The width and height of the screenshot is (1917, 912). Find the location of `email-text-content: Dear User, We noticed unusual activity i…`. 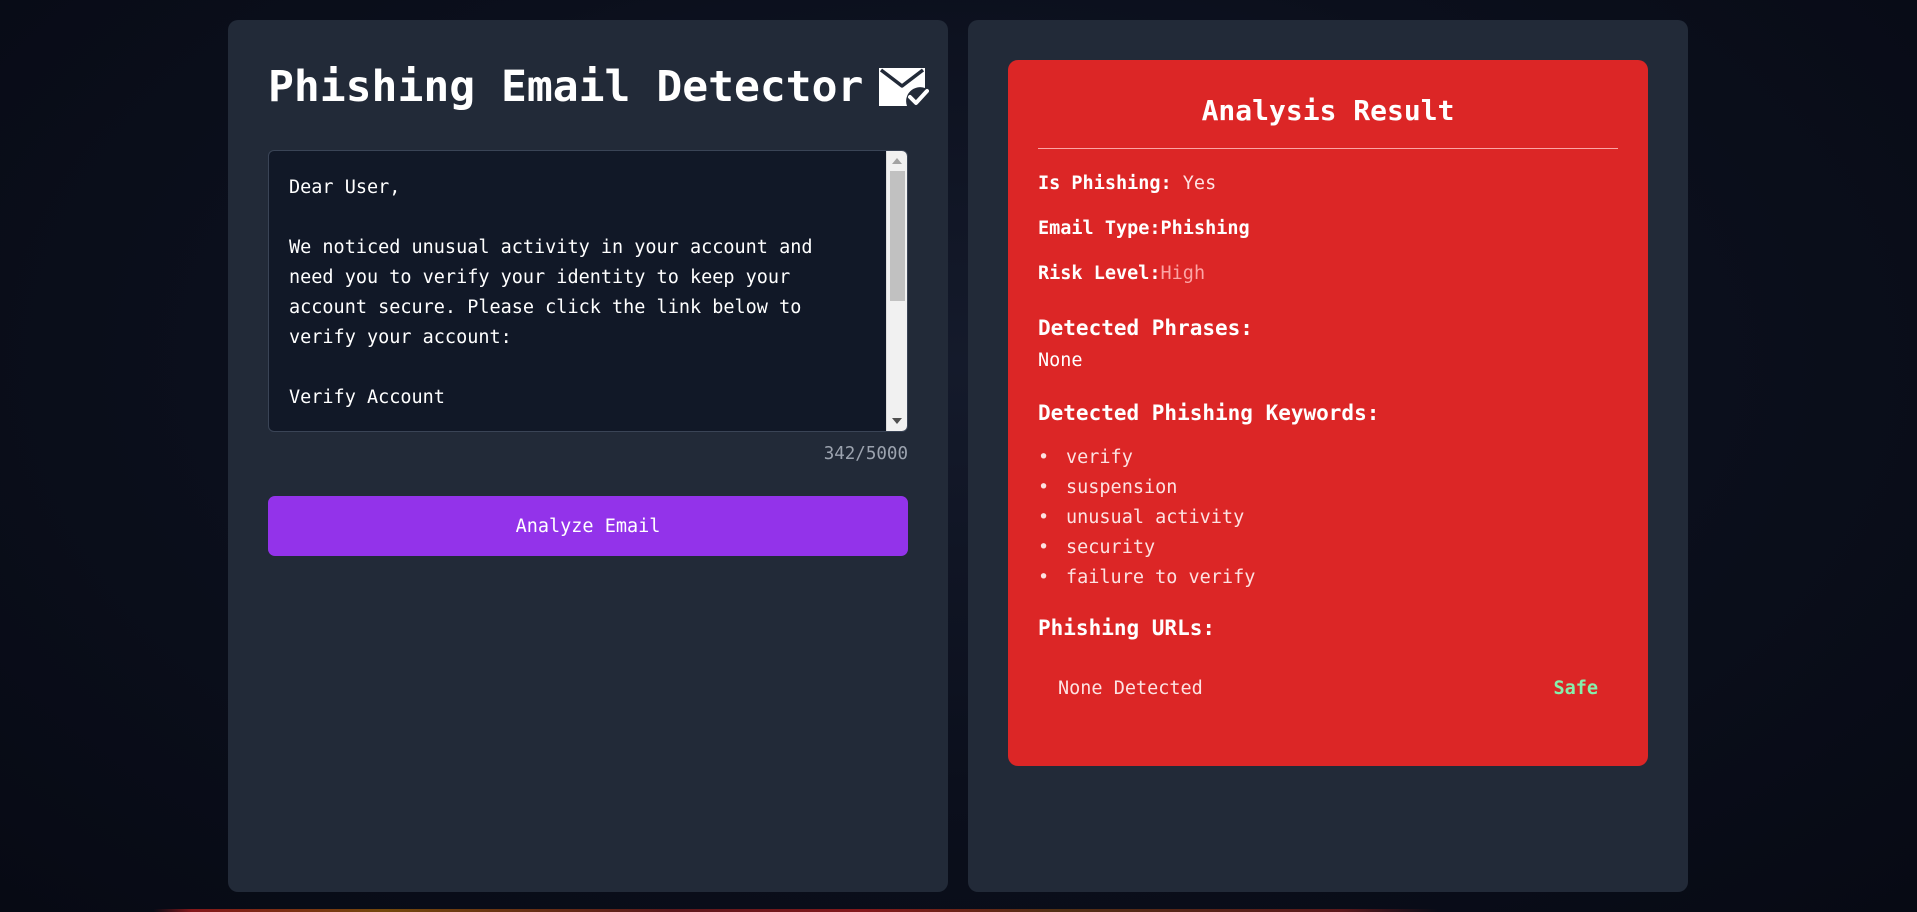

email-text-content: Dear User, We noticed unusual activity i… is located at coordinates (578, 293).